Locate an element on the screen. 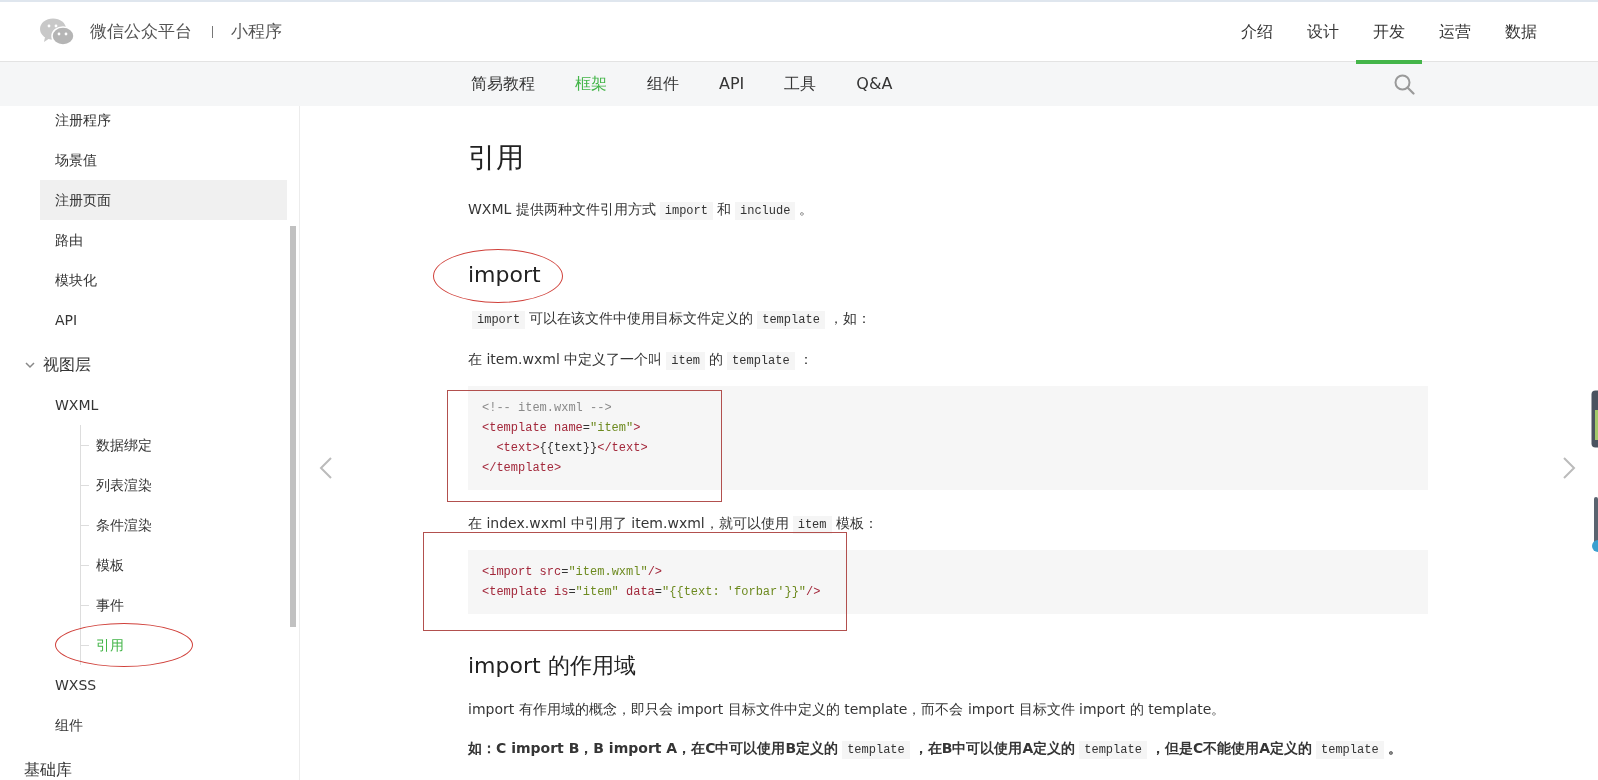 This screenshot has width=1598, height=780. code-line: <!-- item.wxml --> is located at coordinates (547, 408).